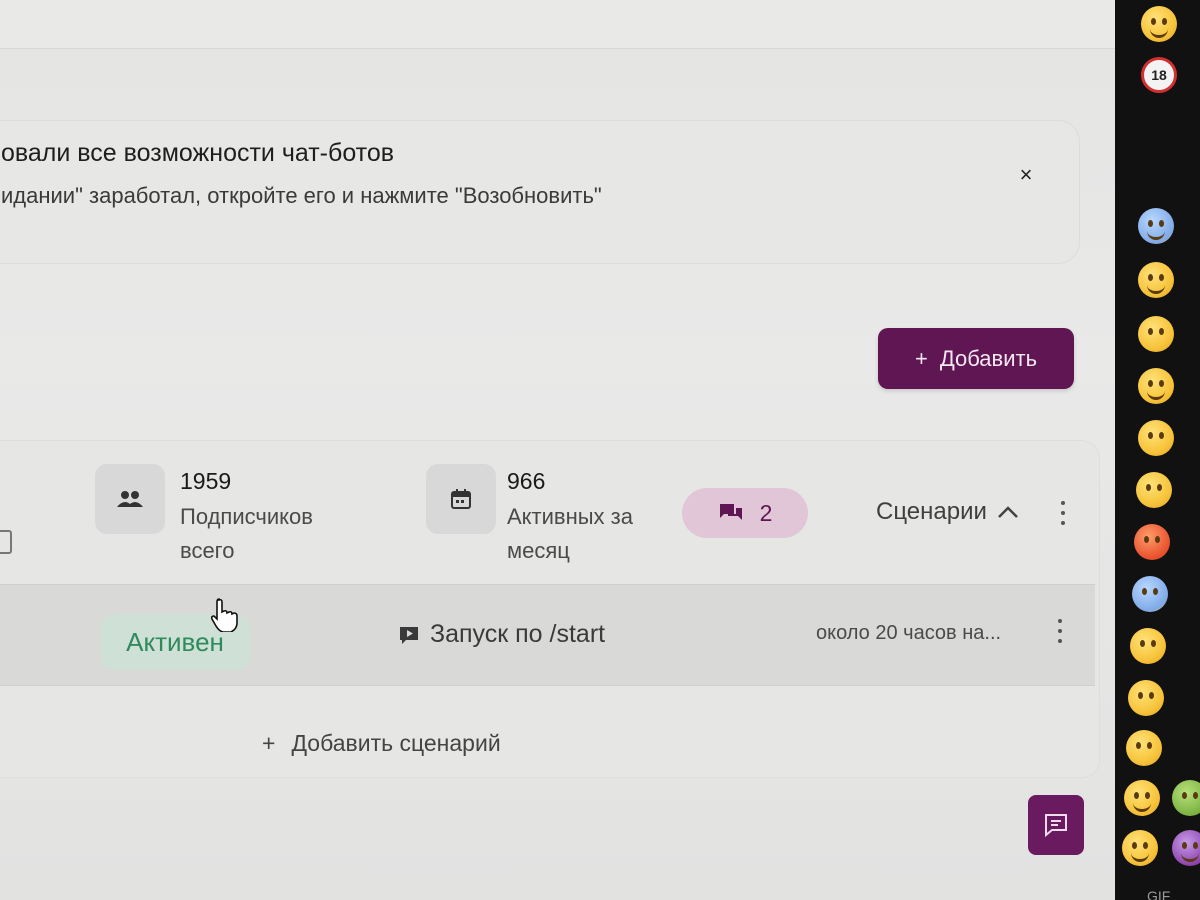 Image resolution: width=1200 pixels, height=900 pixels. What do you see at coordinates (206, 481) in the screenshot?
I see `subscribers-count: 1959` at bounding box center [206, 481].